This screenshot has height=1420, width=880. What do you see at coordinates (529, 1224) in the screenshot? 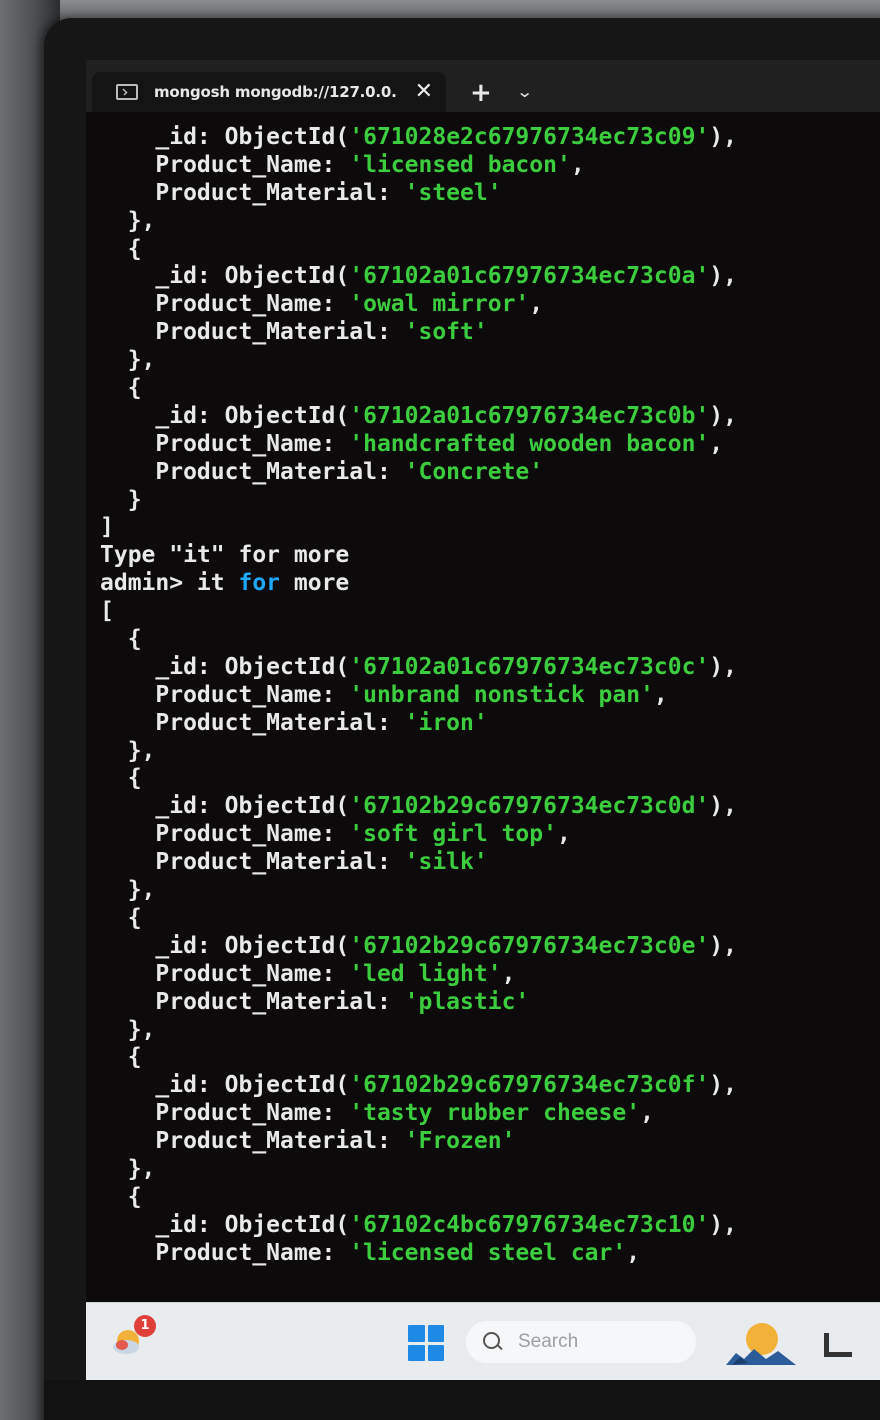
I see `string-literal: '67102c4bc67976734ec73c10'` at bounding box center [529, 1224].